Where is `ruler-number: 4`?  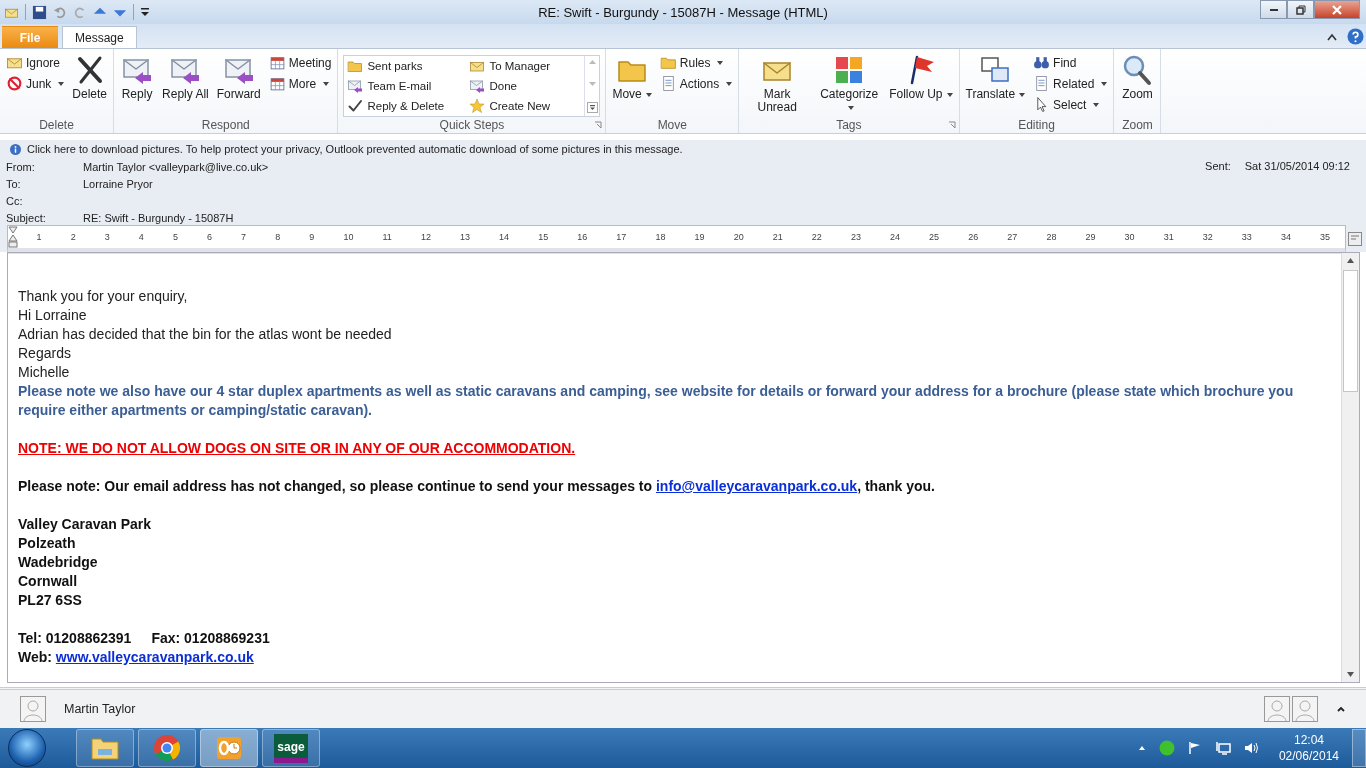 ruler-number: 4 is located at coordinates (141, 236).